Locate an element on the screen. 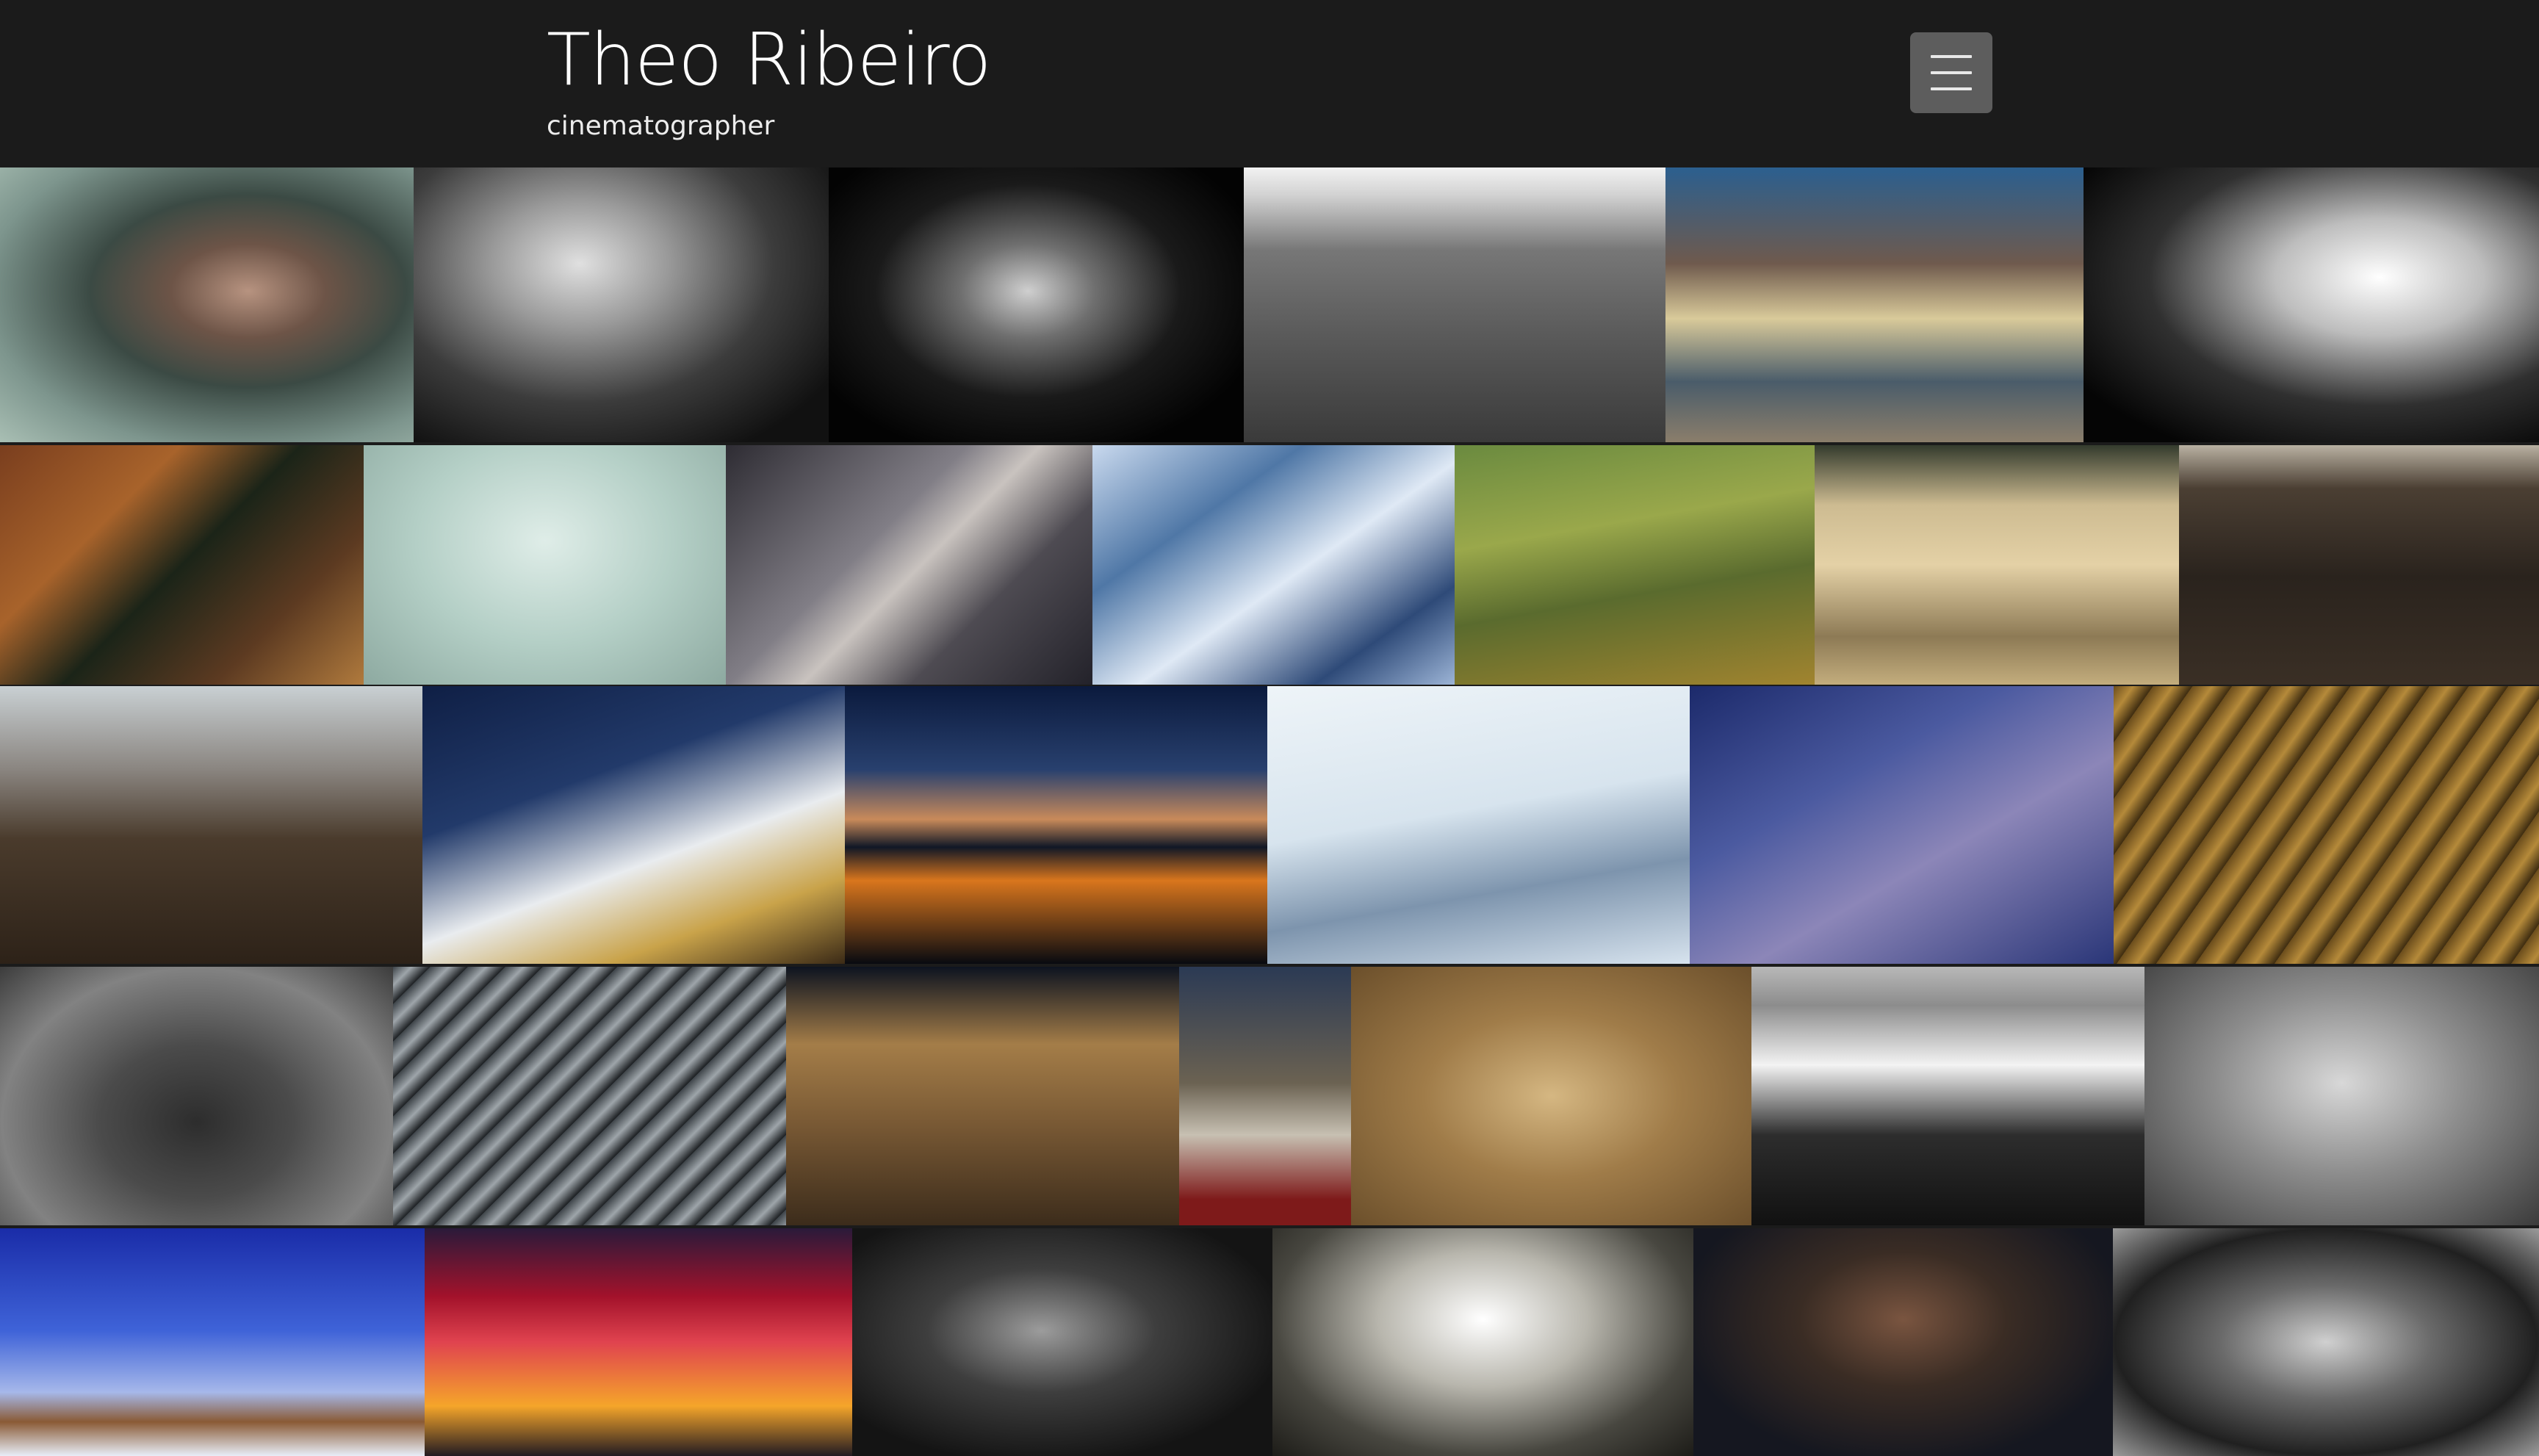  photo-climber-cliff is located at coordinates (182, 565).